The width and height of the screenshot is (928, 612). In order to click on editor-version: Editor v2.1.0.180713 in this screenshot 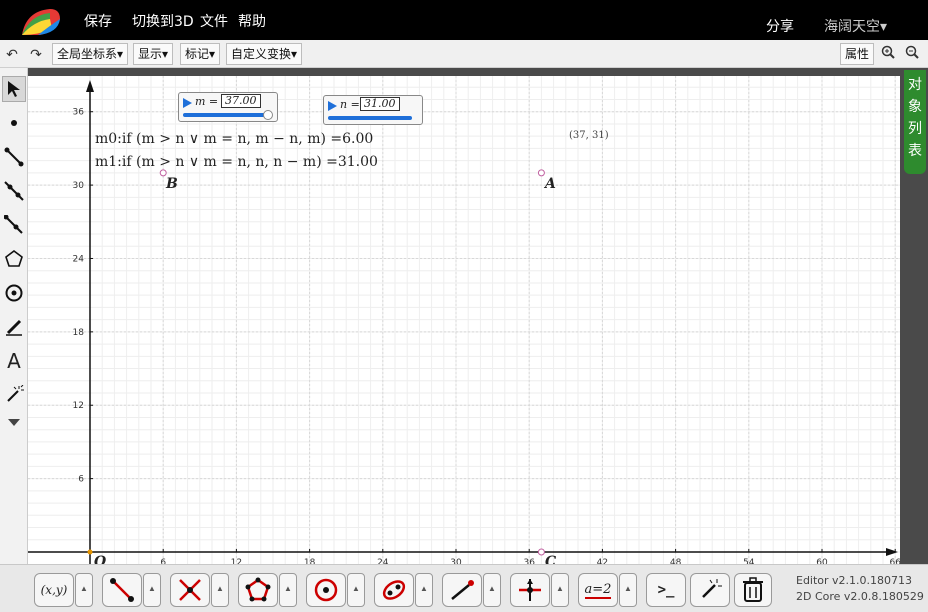, I will do `click(854, 580)`.